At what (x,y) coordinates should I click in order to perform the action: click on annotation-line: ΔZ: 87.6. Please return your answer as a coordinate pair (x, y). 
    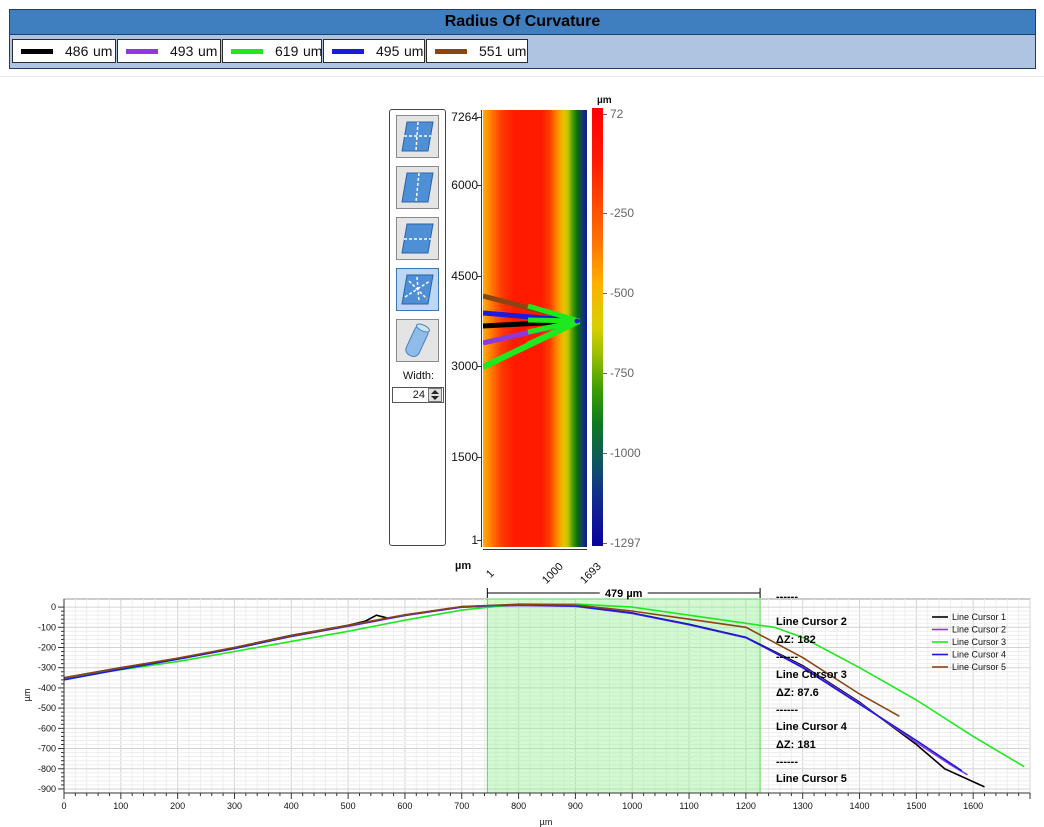
    Looking at the image, I should click on (797, 693).